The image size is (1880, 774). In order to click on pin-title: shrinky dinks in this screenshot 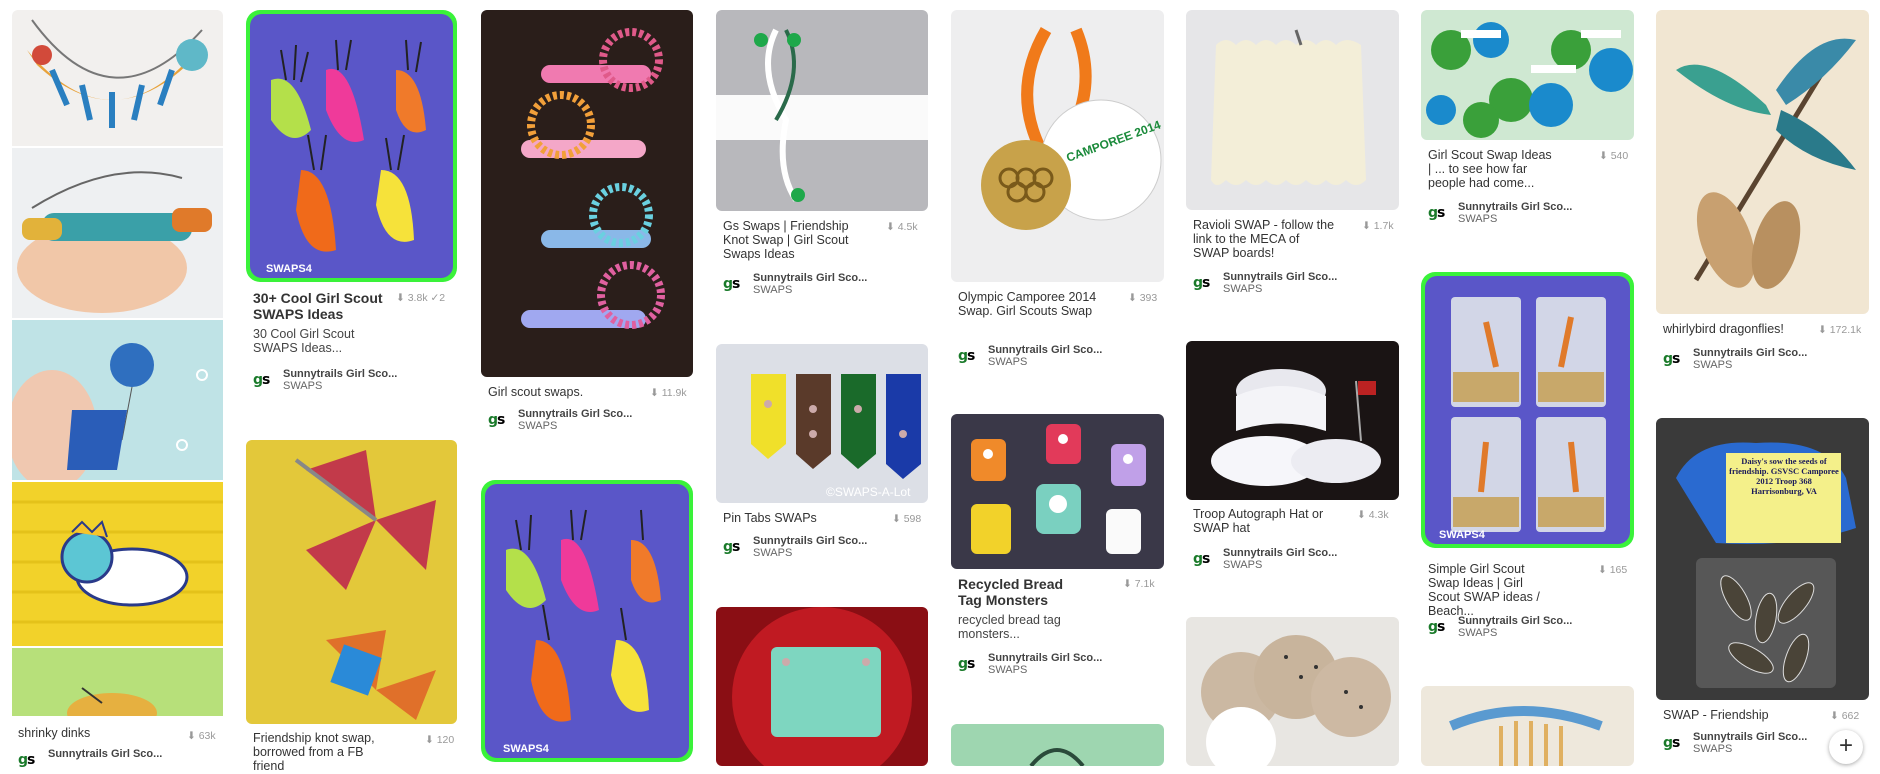, I will do `click(90, 733)`.